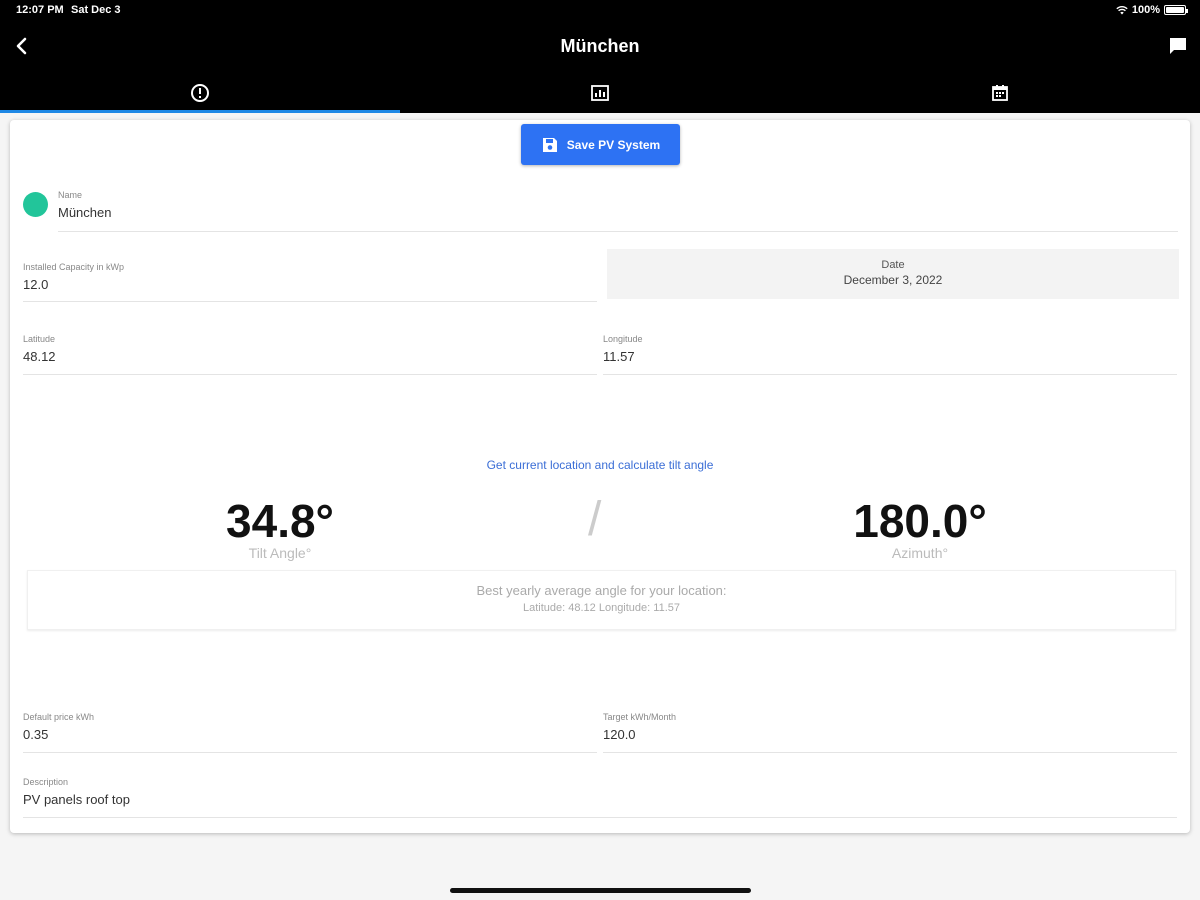 This screenshot has height=900, width=1200. What do you see at coordinates (1122, 10) in the screenshot?
I see `wifi-icon` at bounding box center [1122, 10].